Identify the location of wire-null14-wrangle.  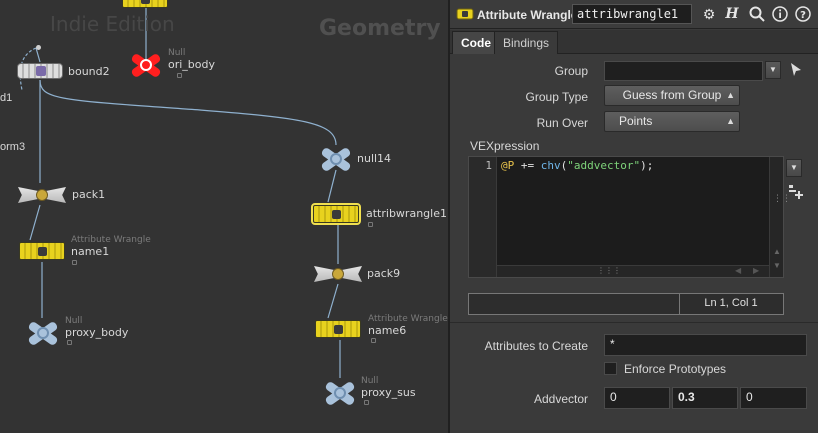
(332, 186).